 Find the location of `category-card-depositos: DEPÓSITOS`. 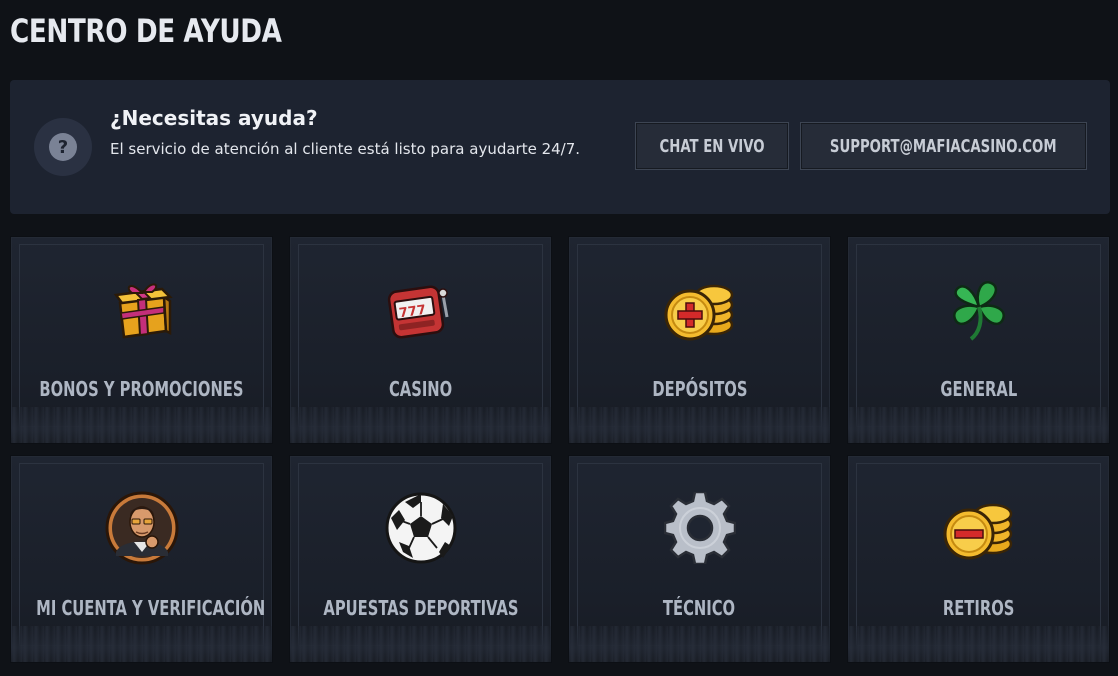

category-card-depositos: DEPÓSITOS is located at coordinates (699, 340).